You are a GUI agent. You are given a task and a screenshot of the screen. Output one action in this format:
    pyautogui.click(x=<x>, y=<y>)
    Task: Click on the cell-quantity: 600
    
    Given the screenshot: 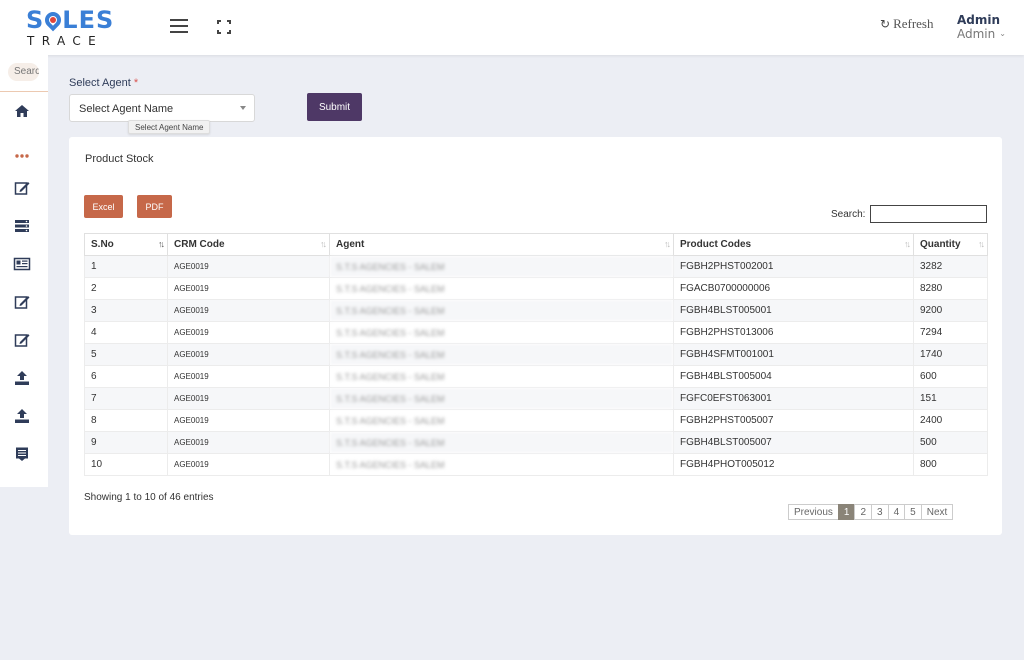 What is the action you would take?
    pyautogui.click(x=950, y=376)
    